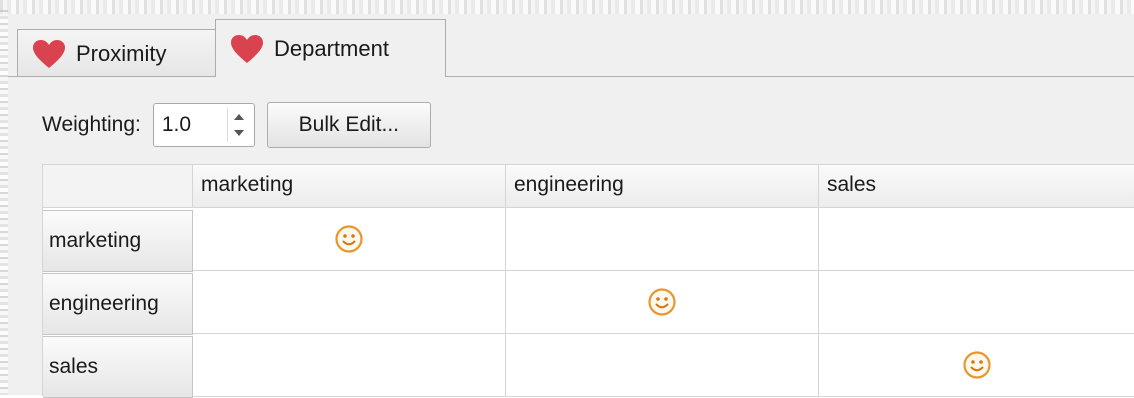 The height and width of the screenshot is (398, 1134). Describe the element at coordinates (118, 241) in the screenshot. I see `row-header-marketing: marketing` at that location.